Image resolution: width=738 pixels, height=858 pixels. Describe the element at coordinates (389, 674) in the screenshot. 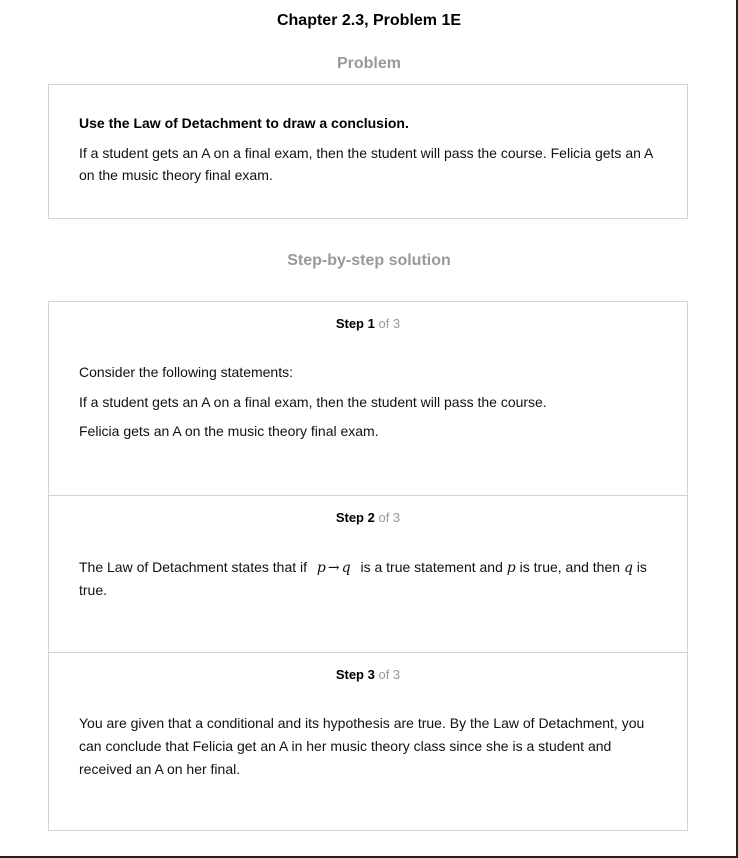

I see `step-3-of: of 3` at that location.